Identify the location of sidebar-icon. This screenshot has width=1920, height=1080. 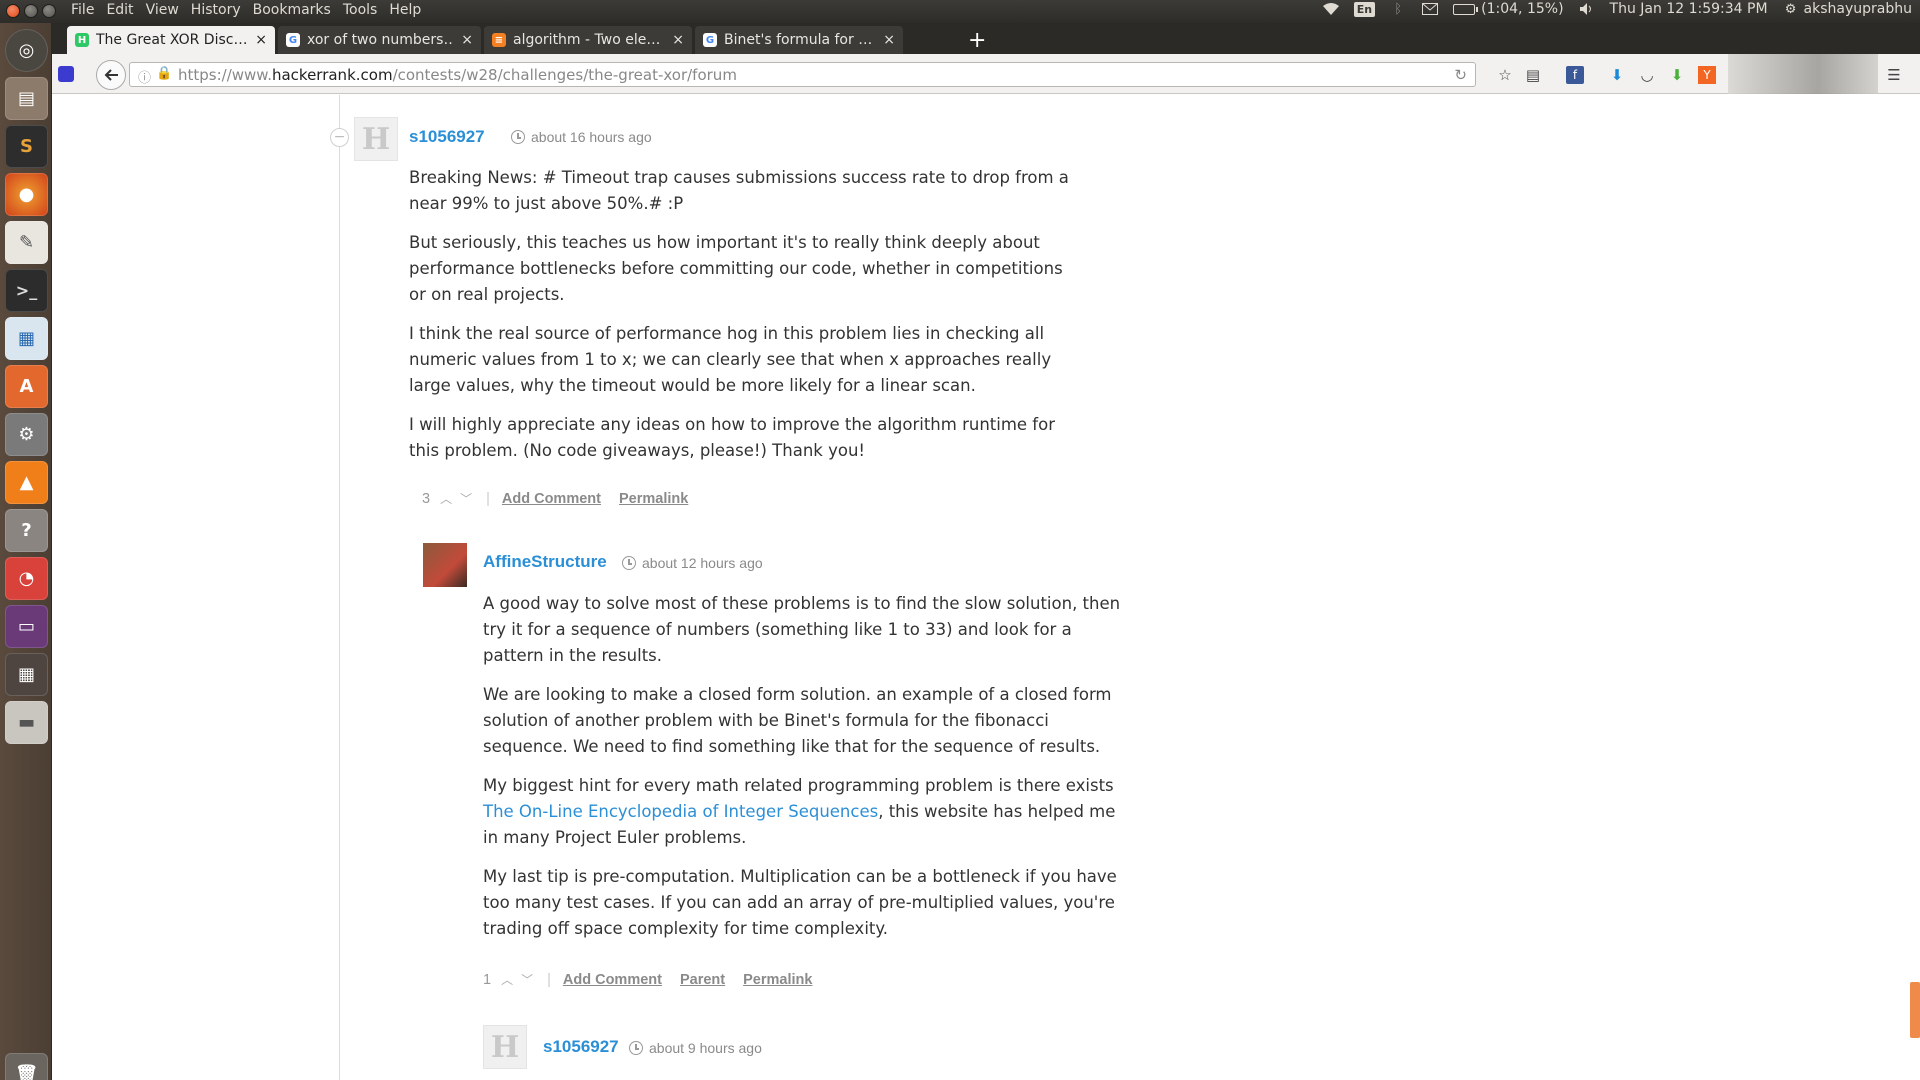
(66, 74).